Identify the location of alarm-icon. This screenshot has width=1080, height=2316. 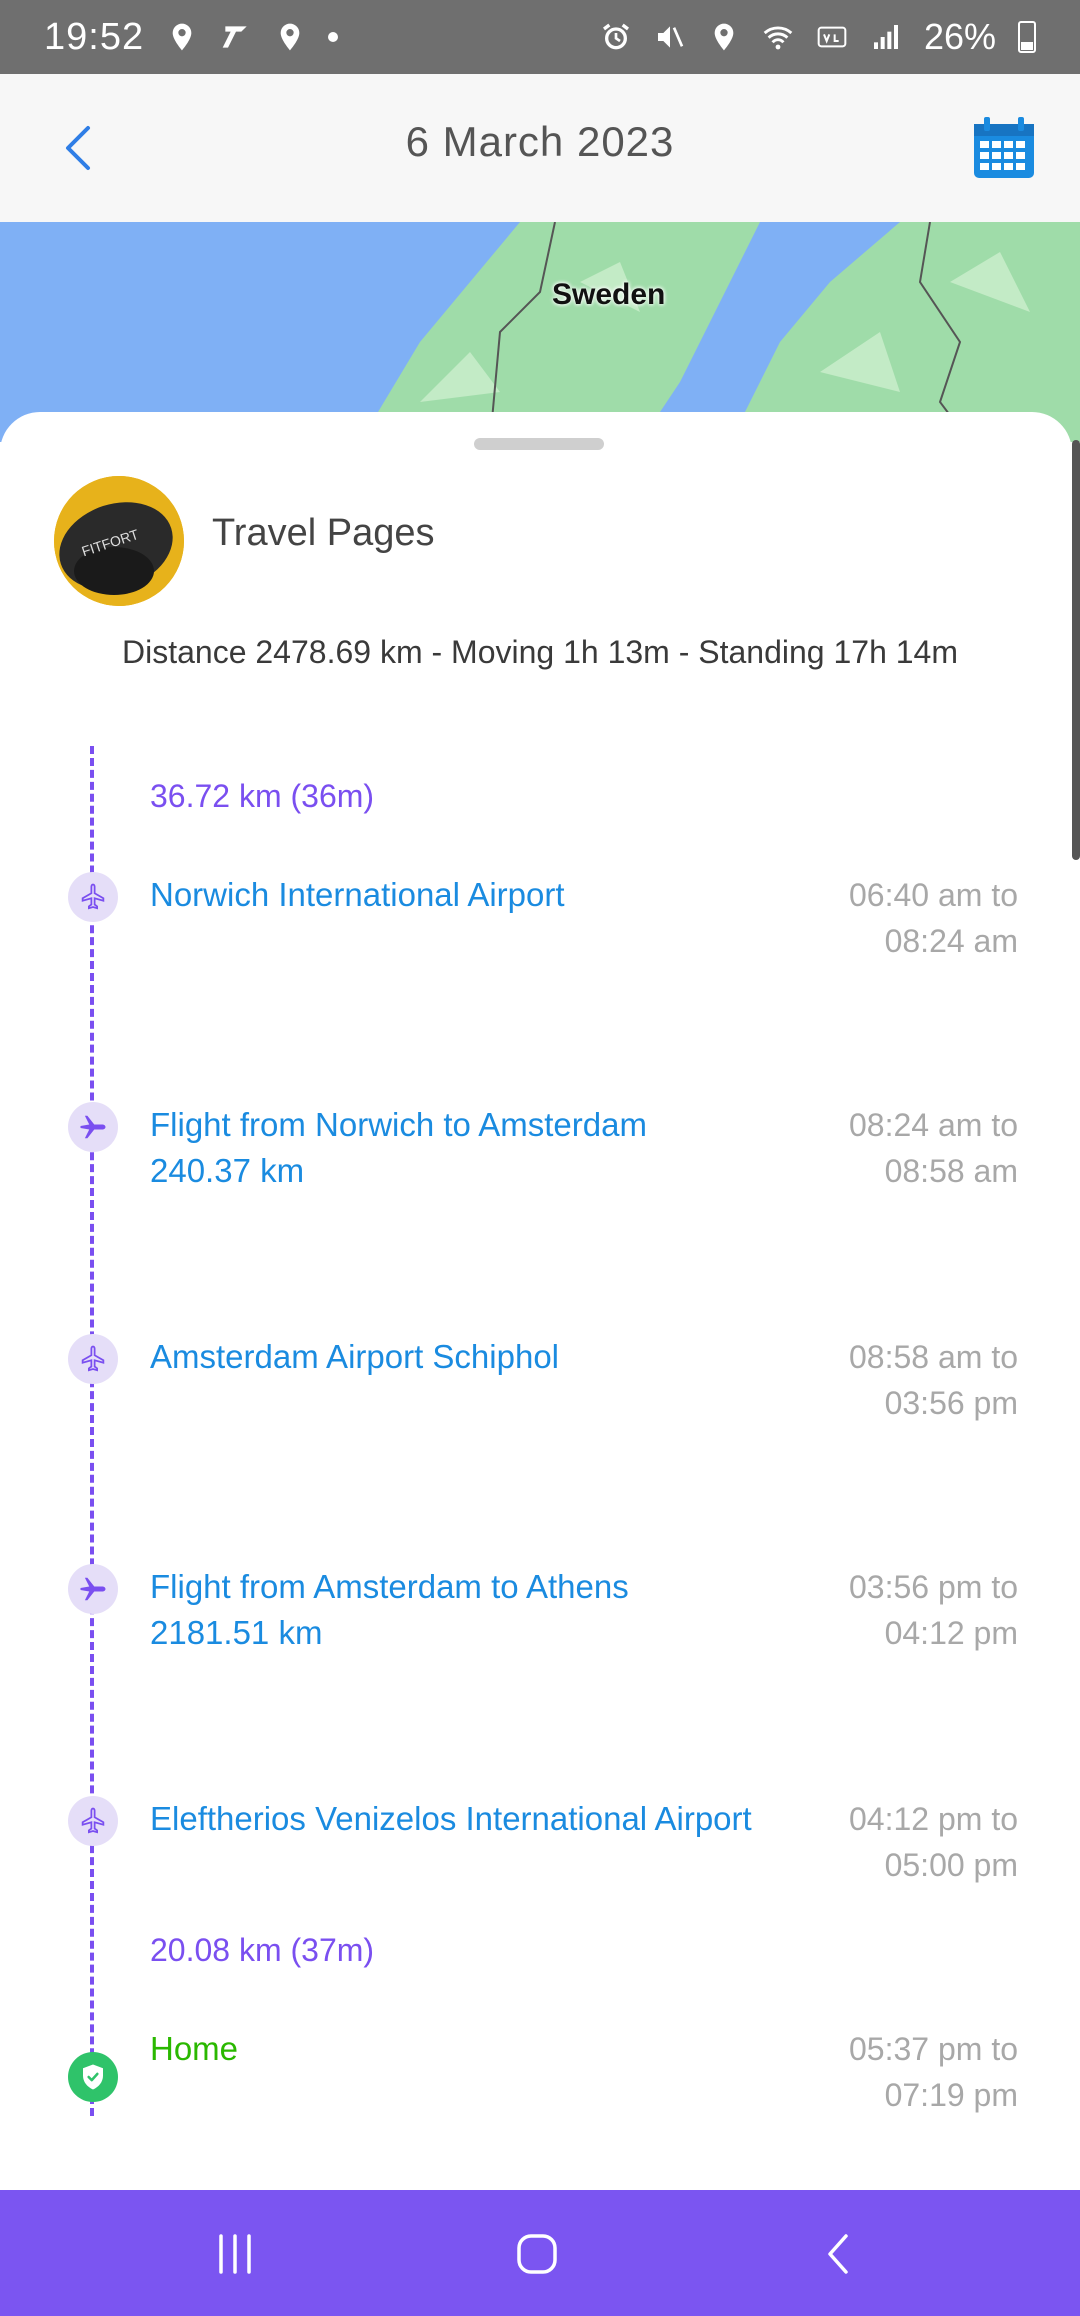
(615, 36).